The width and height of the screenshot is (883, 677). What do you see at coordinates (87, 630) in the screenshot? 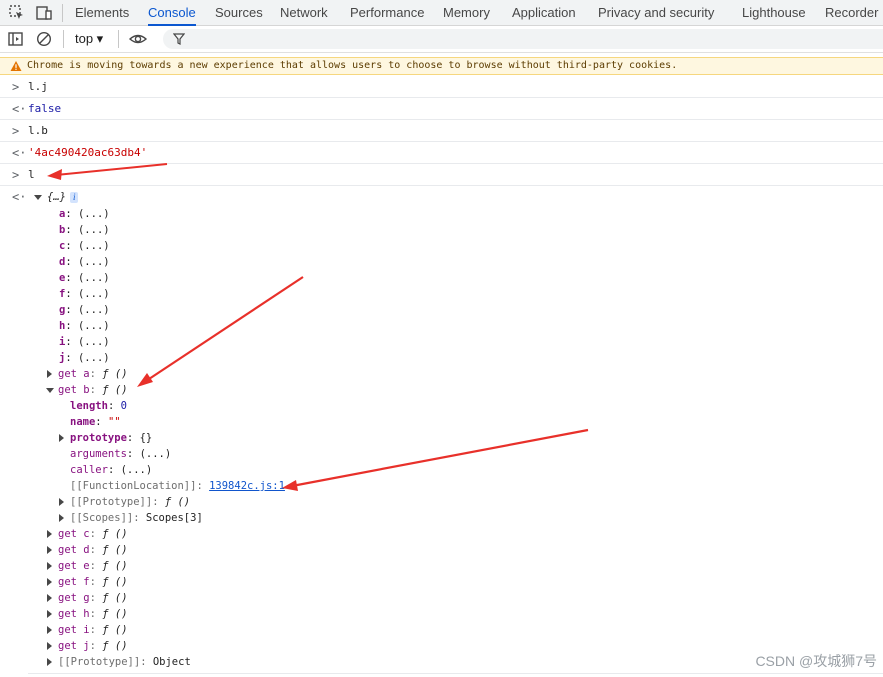
I see `getter-row: get i: ƒ ()` at bounding box center [87, 630].